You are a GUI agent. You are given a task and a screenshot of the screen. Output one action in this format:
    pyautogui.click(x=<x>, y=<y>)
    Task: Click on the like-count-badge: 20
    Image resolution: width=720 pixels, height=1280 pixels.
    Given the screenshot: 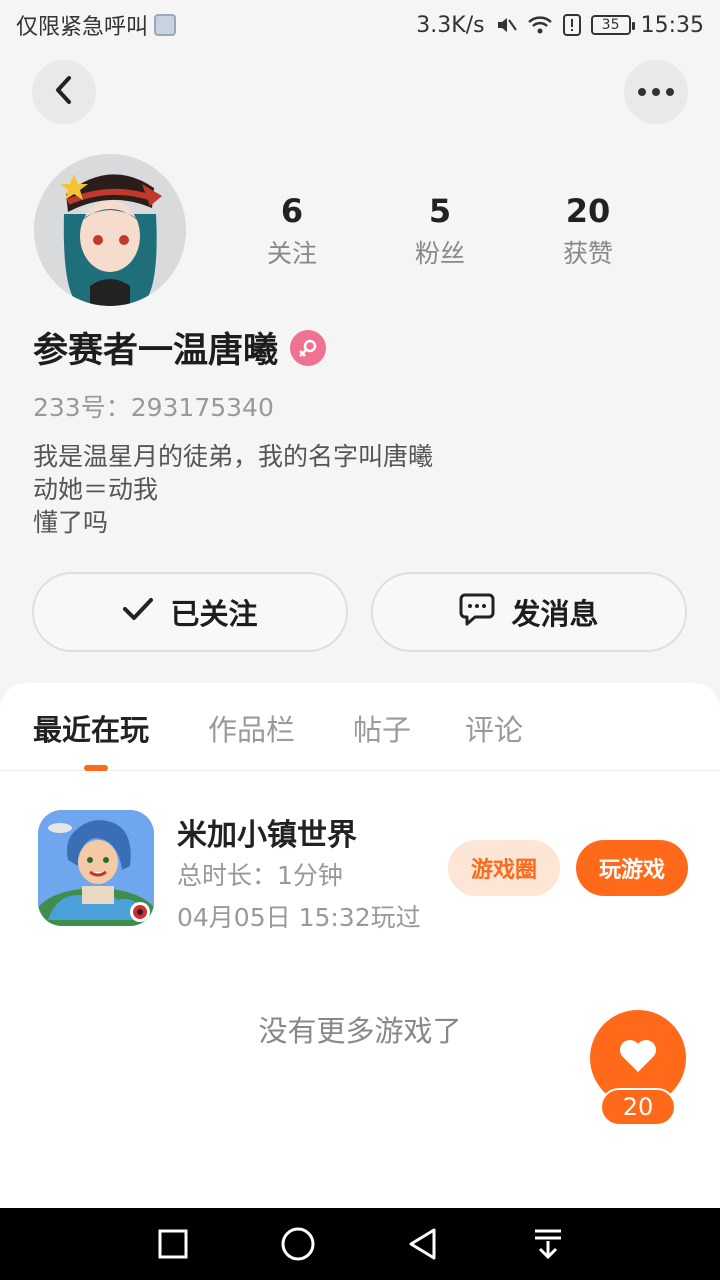 What is the action you would take?
    pyautogui.click(x=638, y=1107)
    